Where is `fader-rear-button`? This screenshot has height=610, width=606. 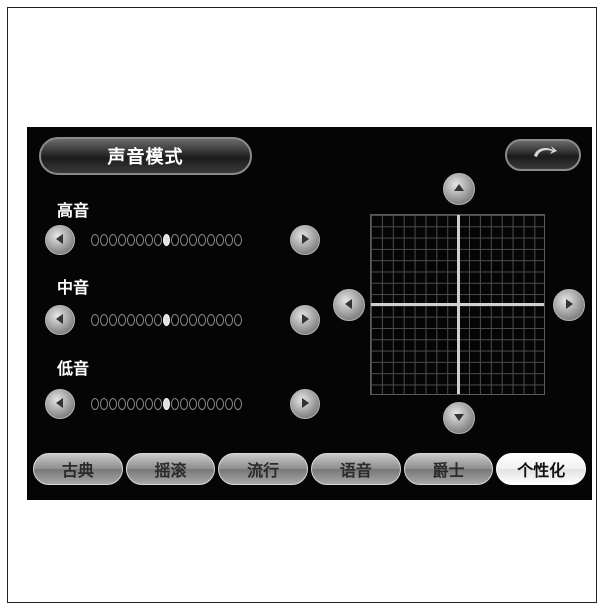
fader-rear-button is located at coordinates (459, 418).